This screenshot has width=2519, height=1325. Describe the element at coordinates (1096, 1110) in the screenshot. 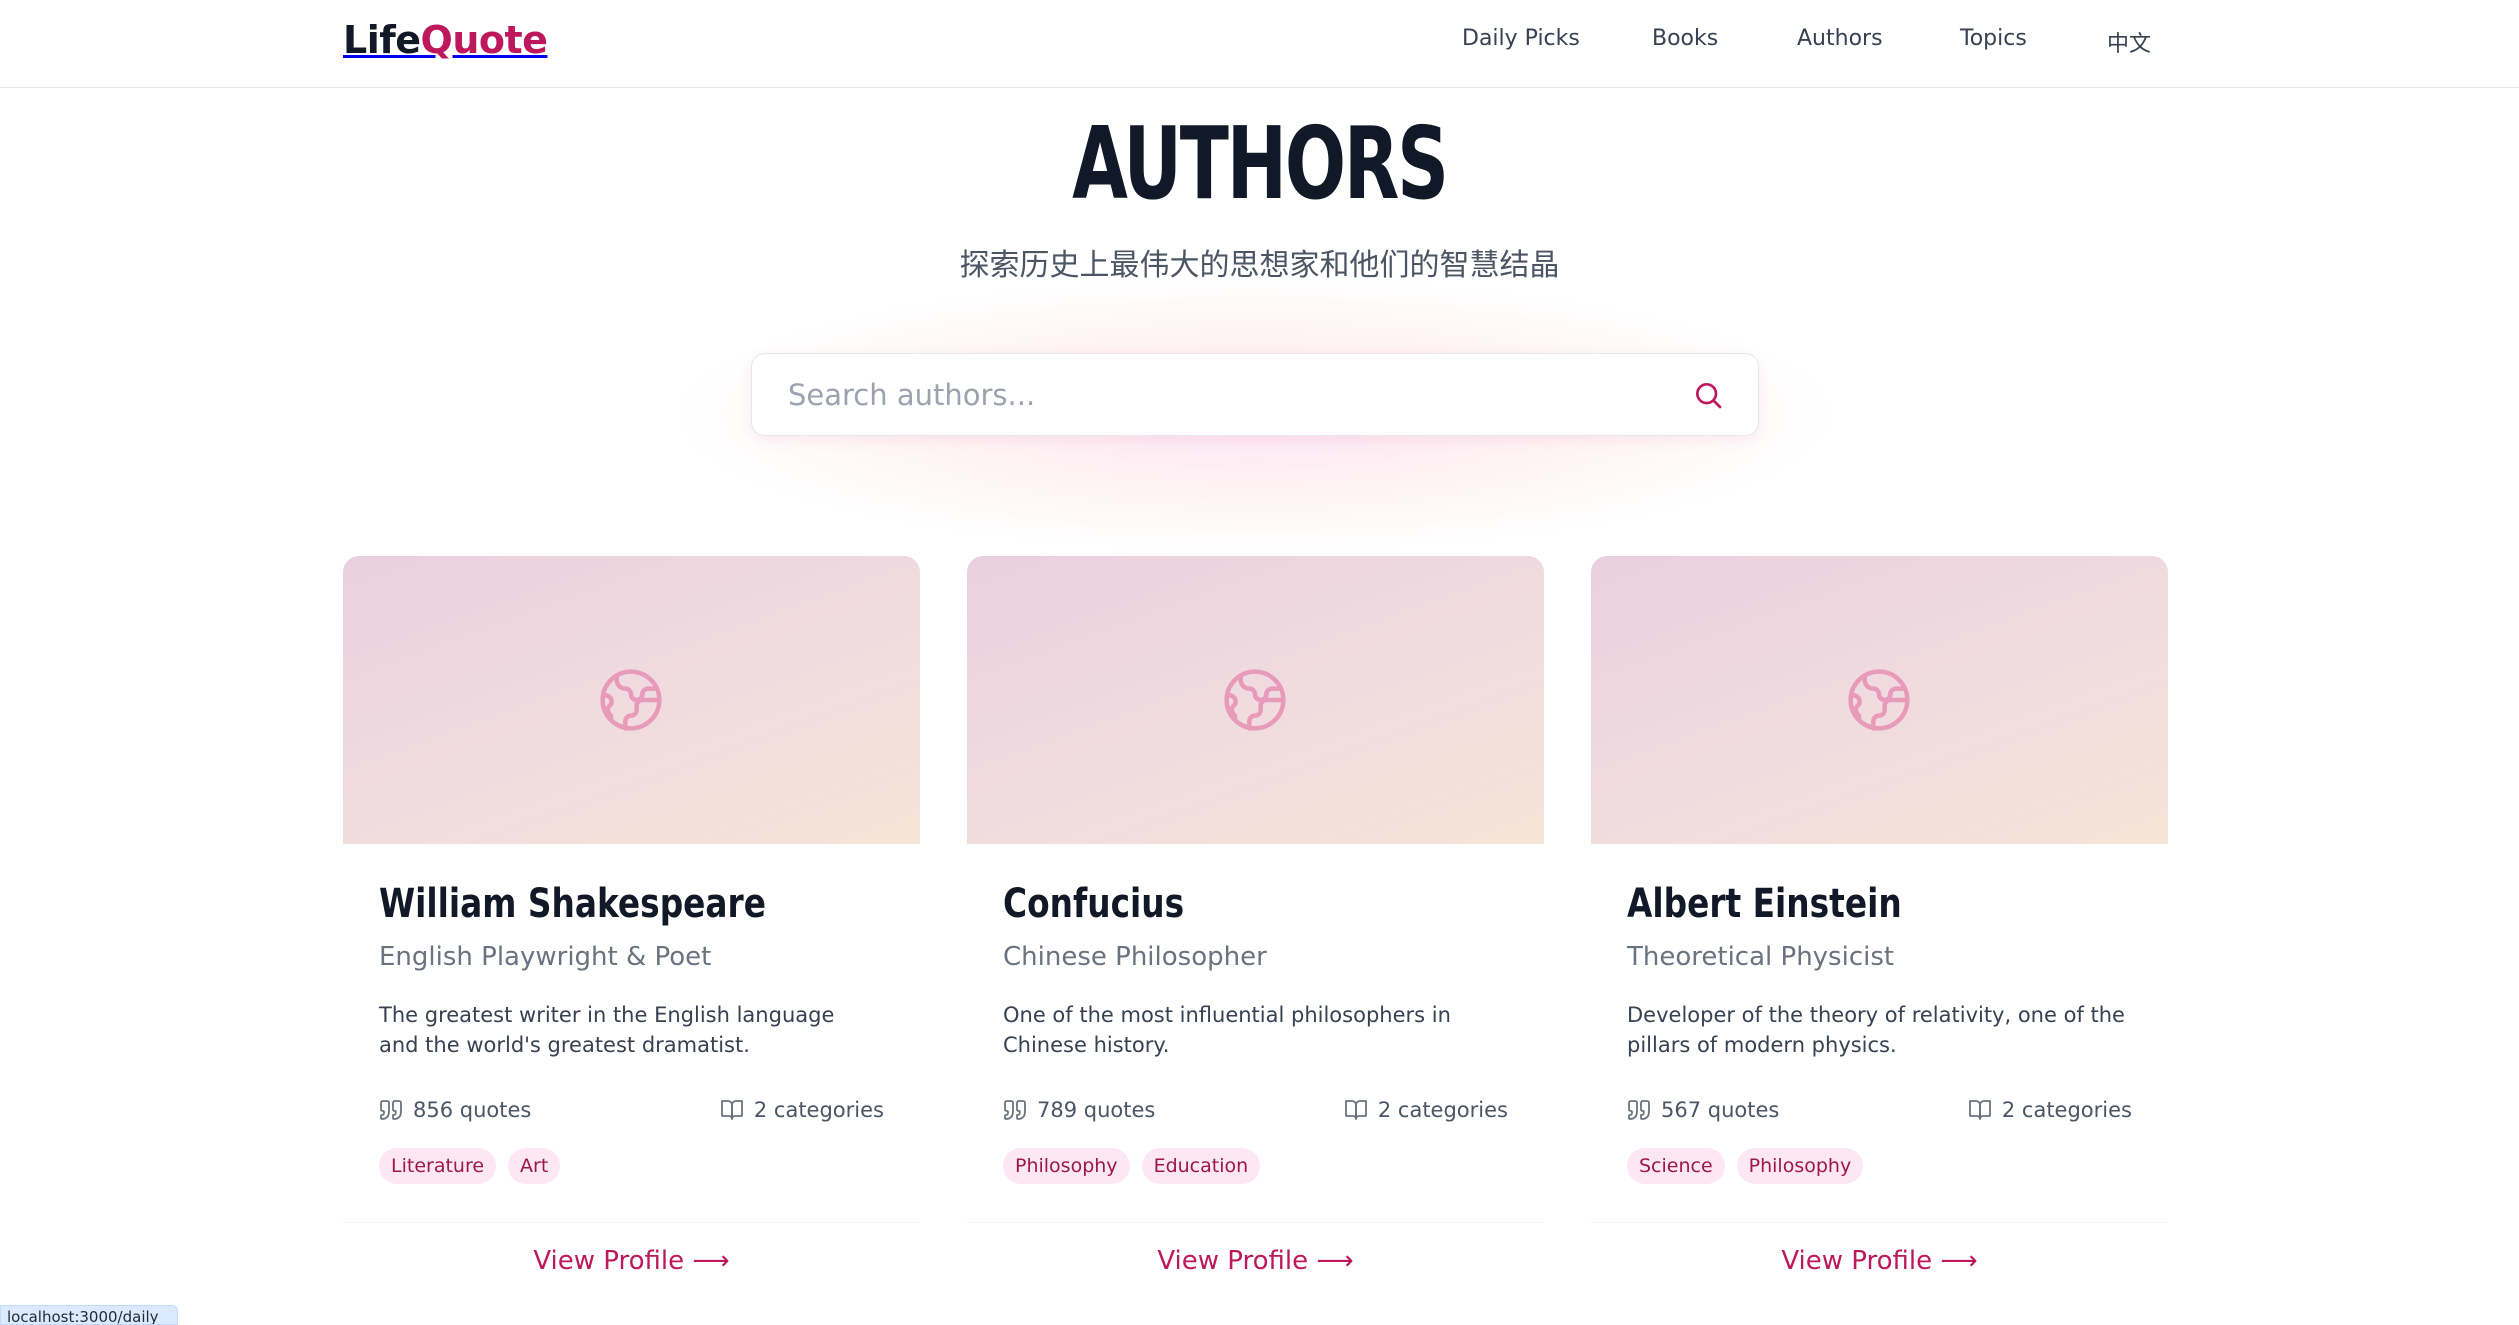

I see `quote-count-text: 789 quotes` at that location.